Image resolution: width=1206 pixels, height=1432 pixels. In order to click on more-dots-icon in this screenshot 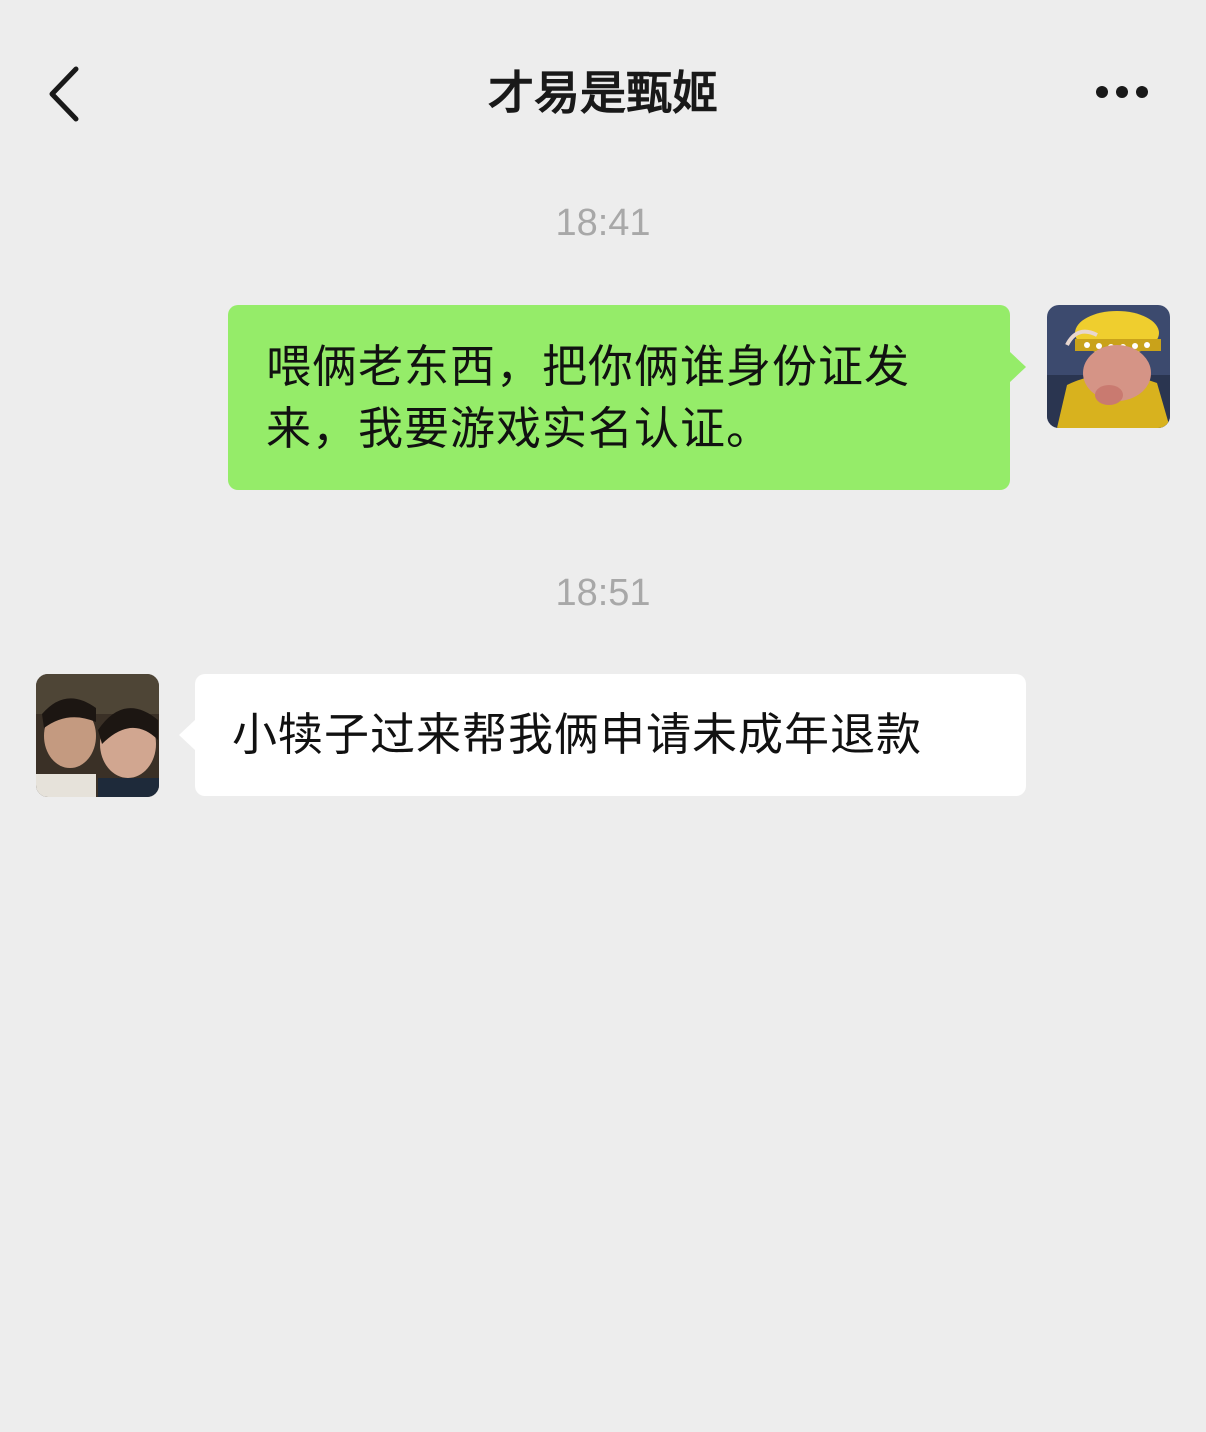, I will do `click(1122, 92)`.